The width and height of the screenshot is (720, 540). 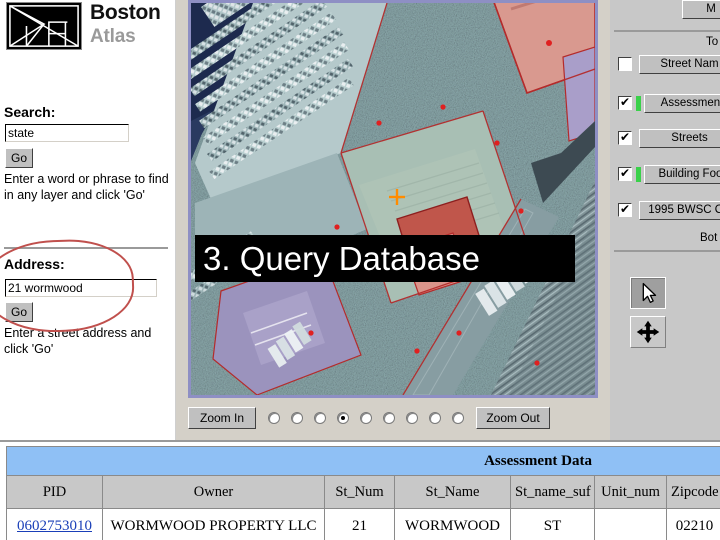 What do you see at coordinates (701, 9) in the screenshot?
I see `map-layer-button: M` at bounding box center [701, 9].